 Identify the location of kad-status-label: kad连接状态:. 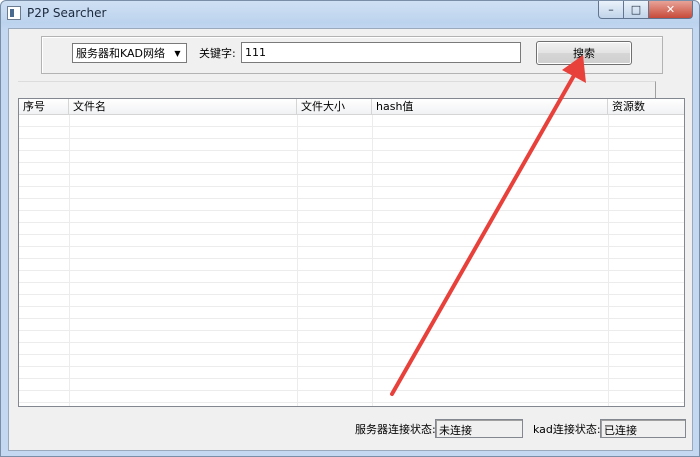
(567, 429).